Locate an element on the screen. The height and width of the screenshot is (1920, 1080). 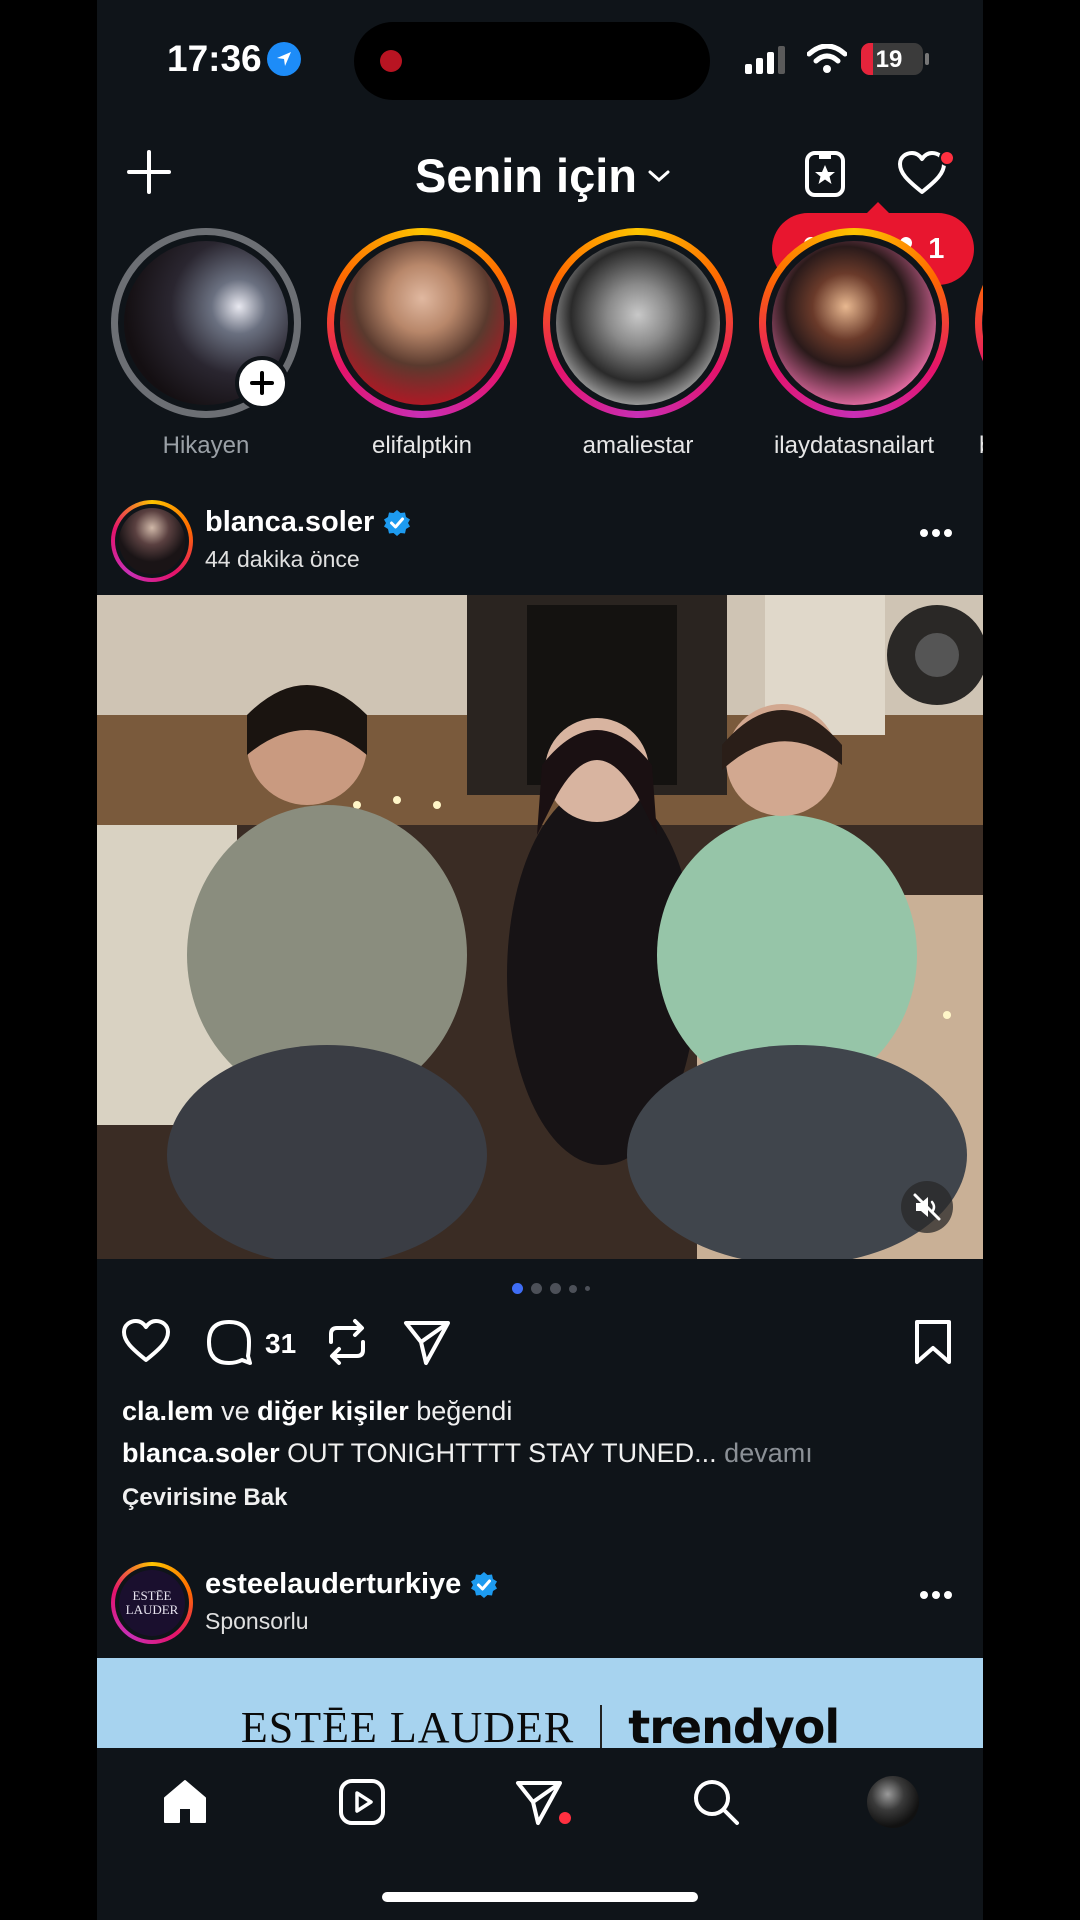
cellular-signal-icon is located at coordinates (765, 60).